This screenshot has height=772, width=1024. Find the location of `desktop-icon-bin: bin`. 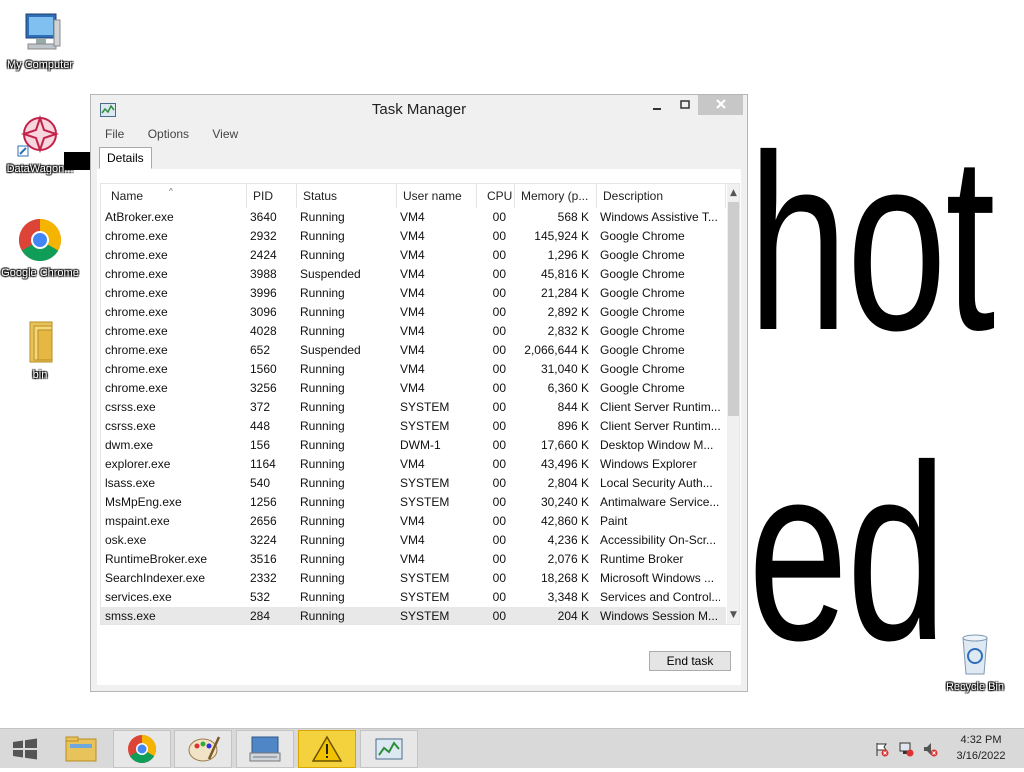

desktop-icon-bin: bin is located at coordinates (40, 350).